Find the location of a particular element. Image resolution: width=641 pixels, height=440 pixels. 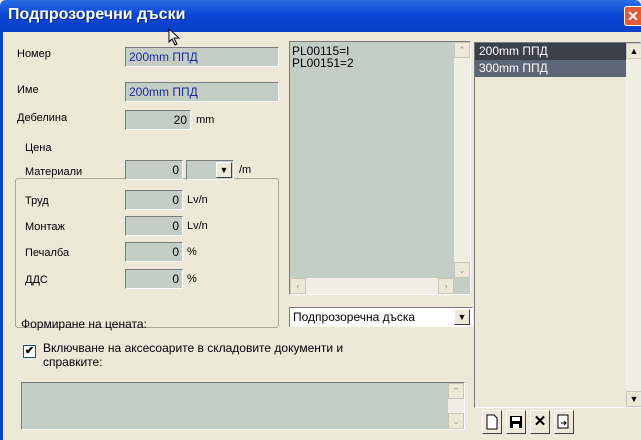

debelina-label: Дебелина is located at coordinates (42, 118).